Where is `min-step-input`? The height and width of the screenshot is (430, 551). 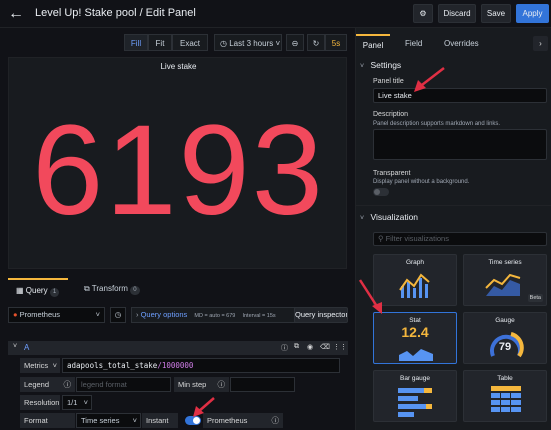
min-step-input is located at coordinates (262, 384).